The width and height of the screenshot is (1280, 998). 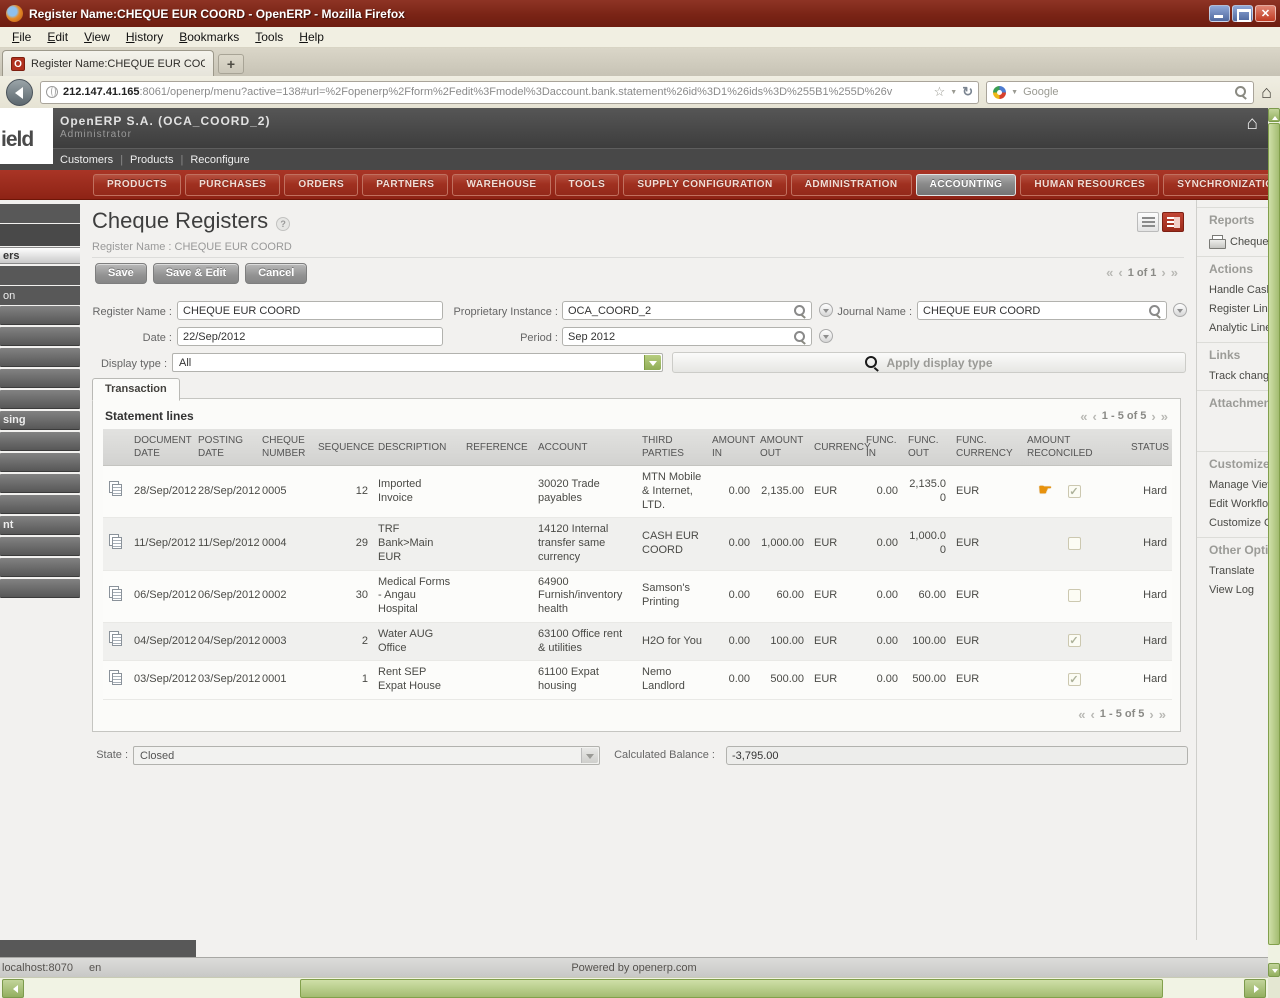 What do you see at coordinates (196, 273) in the screenshot?
I see `save-edit-button: Save & Edit` at bounding box center [196, 273].